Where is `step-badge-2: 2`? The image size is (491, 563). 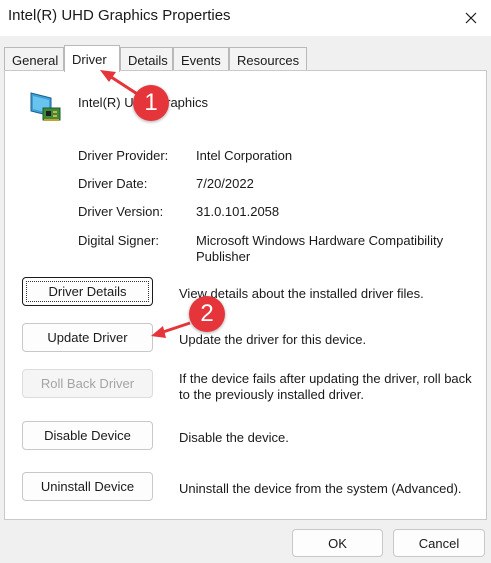
step-badge-2: 2 is located at coordinates (207, 314).